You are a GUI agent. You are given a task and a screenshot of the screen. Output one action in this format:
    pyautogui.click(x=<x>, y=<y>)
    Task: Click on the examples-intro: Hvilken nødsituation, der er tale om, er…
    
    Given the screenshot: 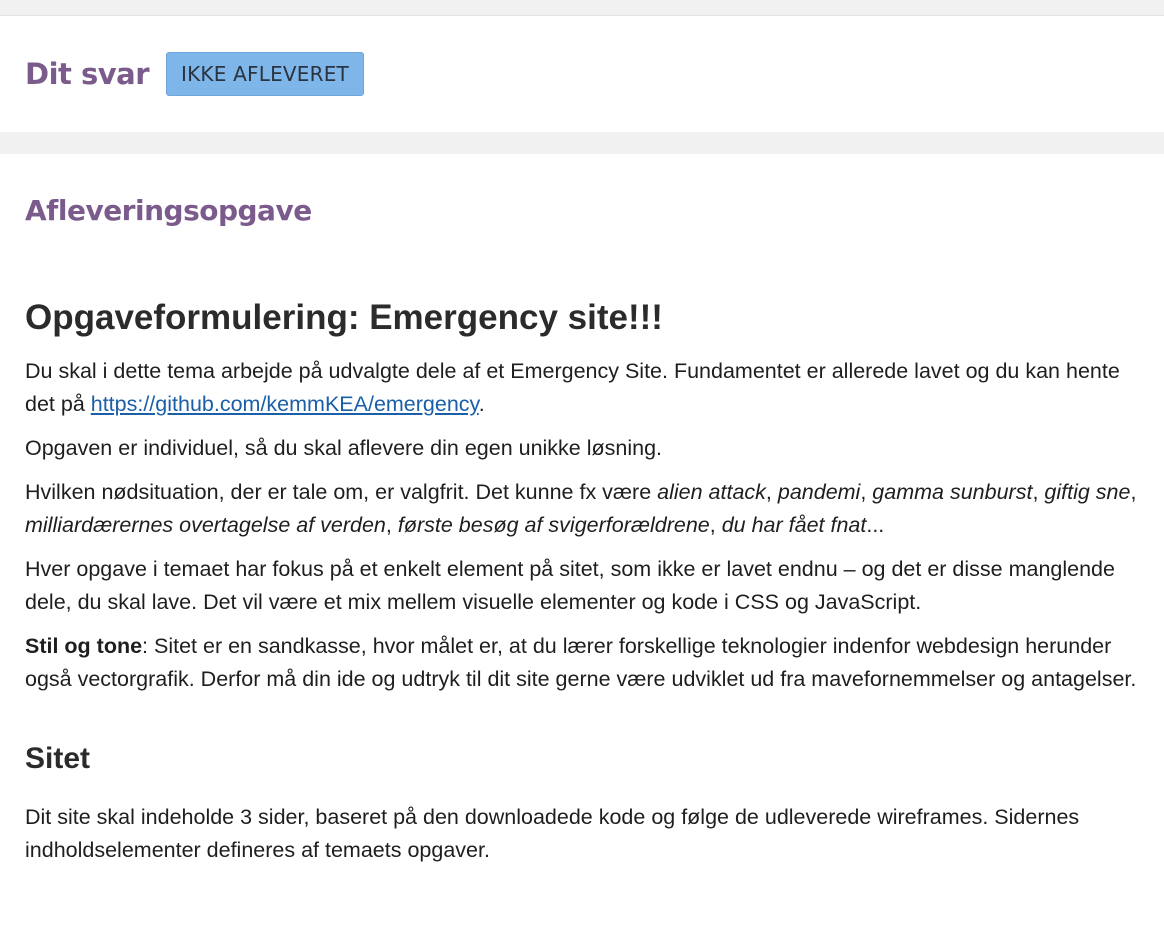 What is the action you would take?
    pyautogui.click(x=341, y=492)
    